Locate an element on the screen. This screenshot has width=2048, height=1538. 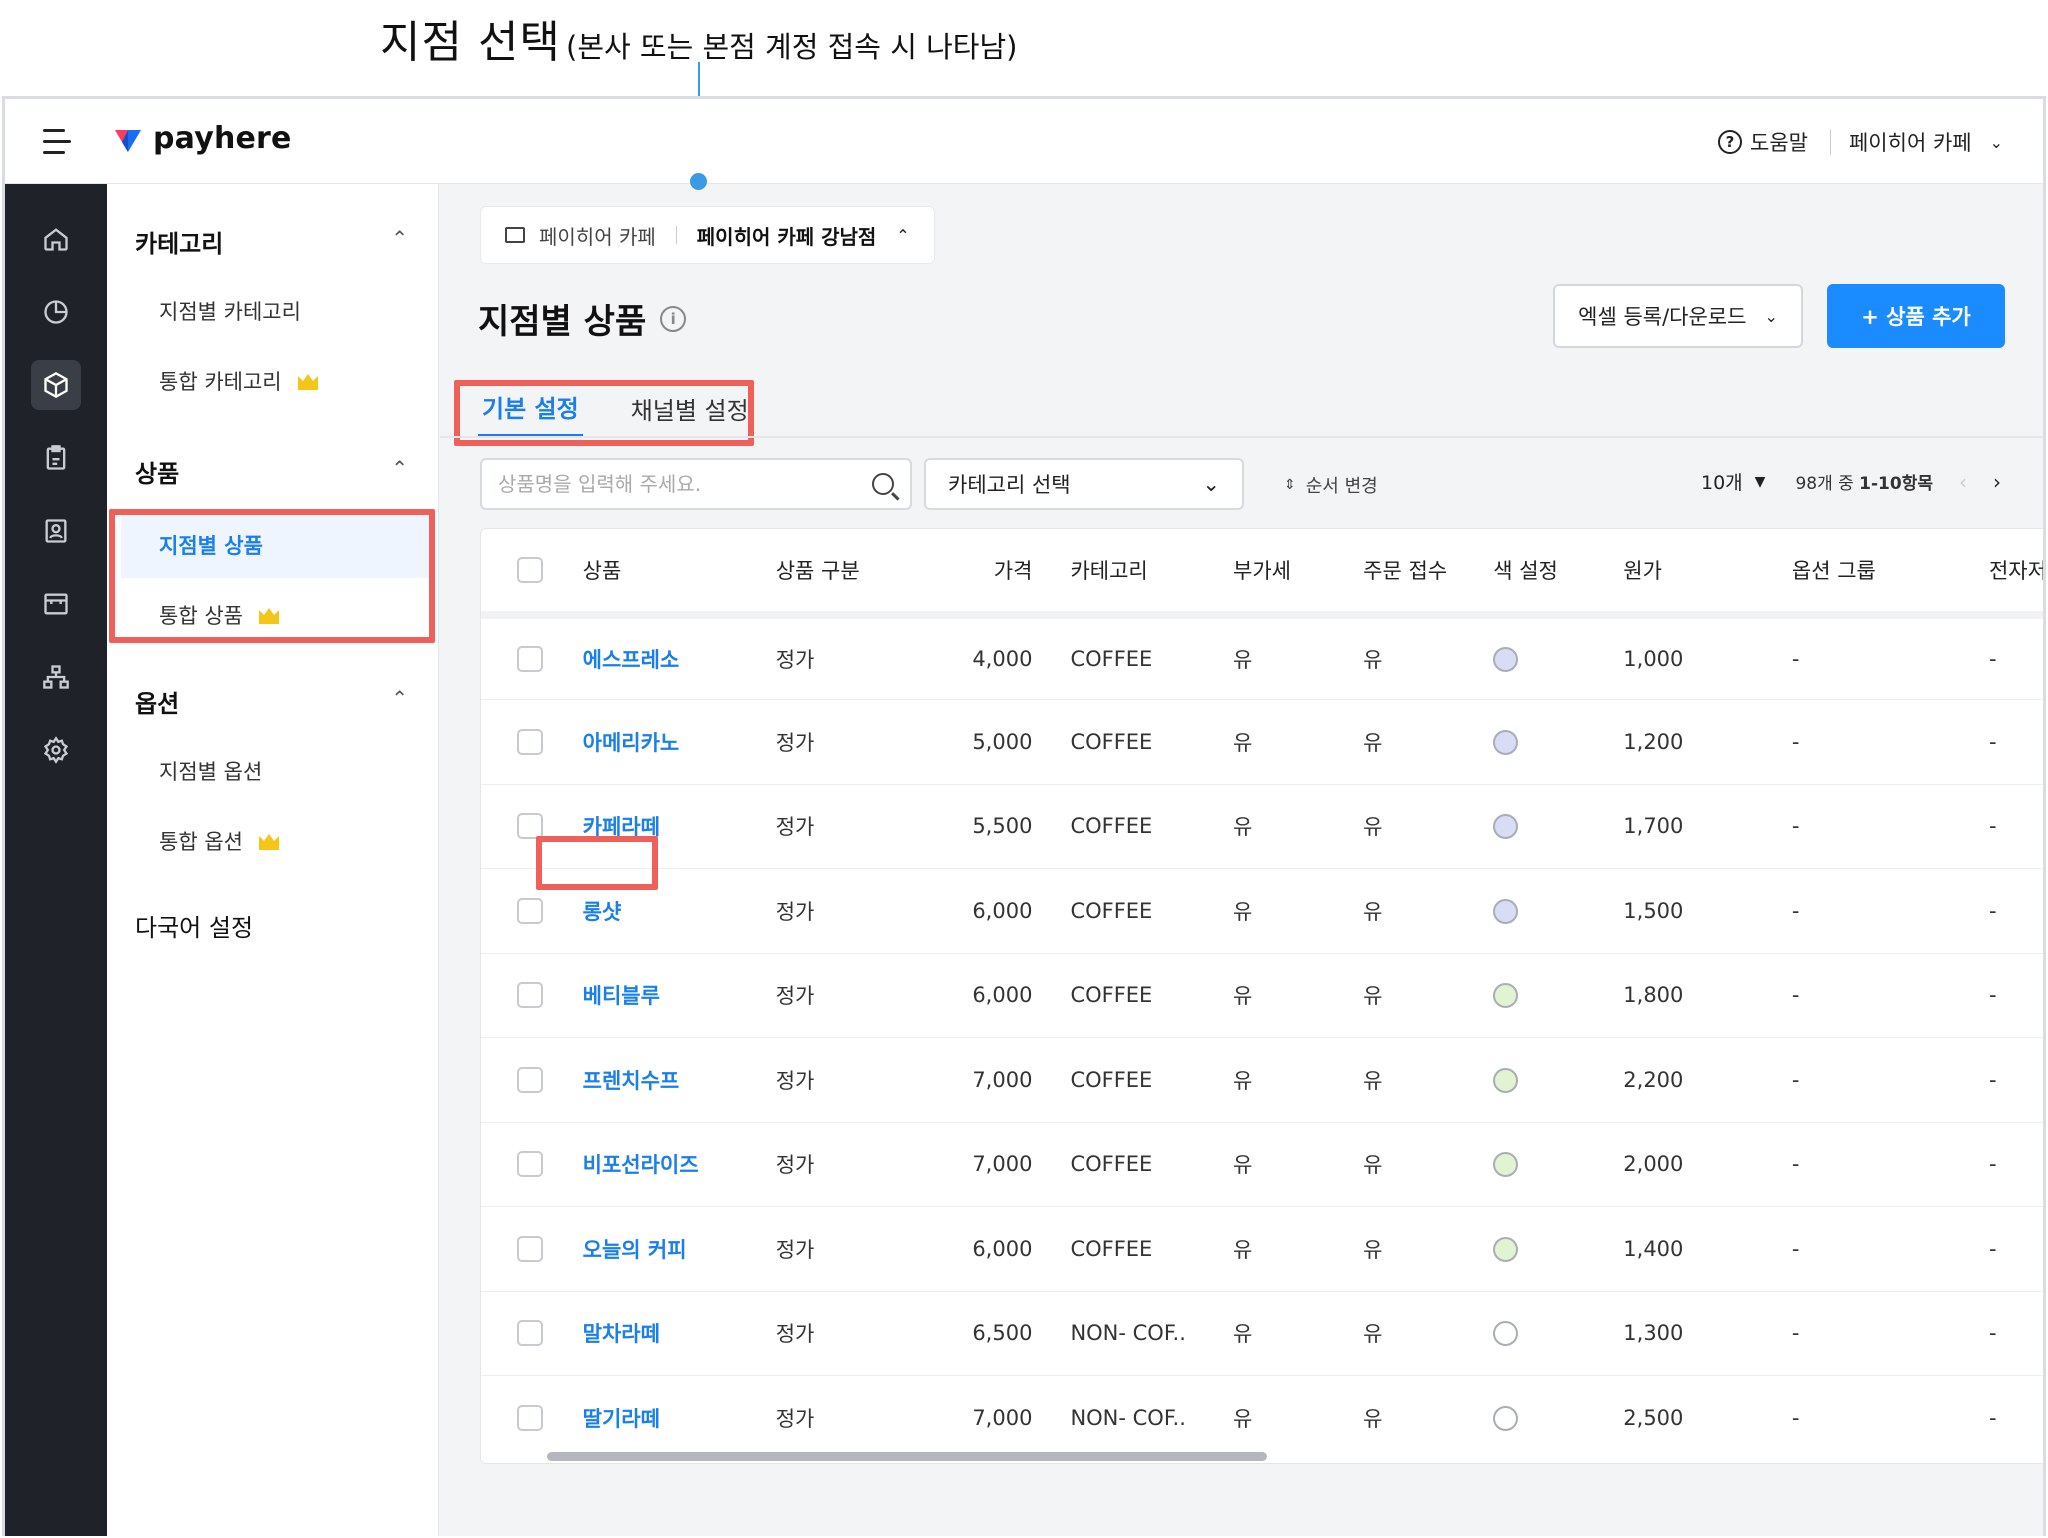
chevron-left-icon: ‹ is located at coordinates (1963, 482).